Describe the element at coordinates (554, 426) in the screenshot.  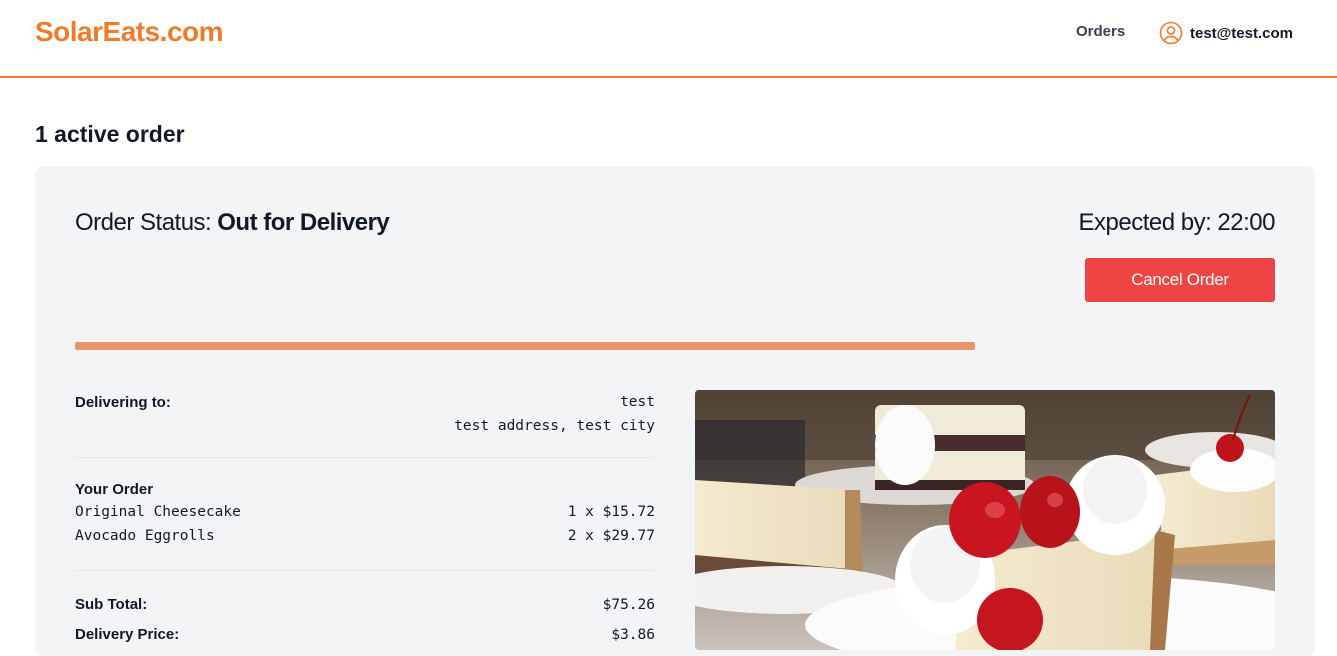
I see `delivery-address: test address, test city` at that location.